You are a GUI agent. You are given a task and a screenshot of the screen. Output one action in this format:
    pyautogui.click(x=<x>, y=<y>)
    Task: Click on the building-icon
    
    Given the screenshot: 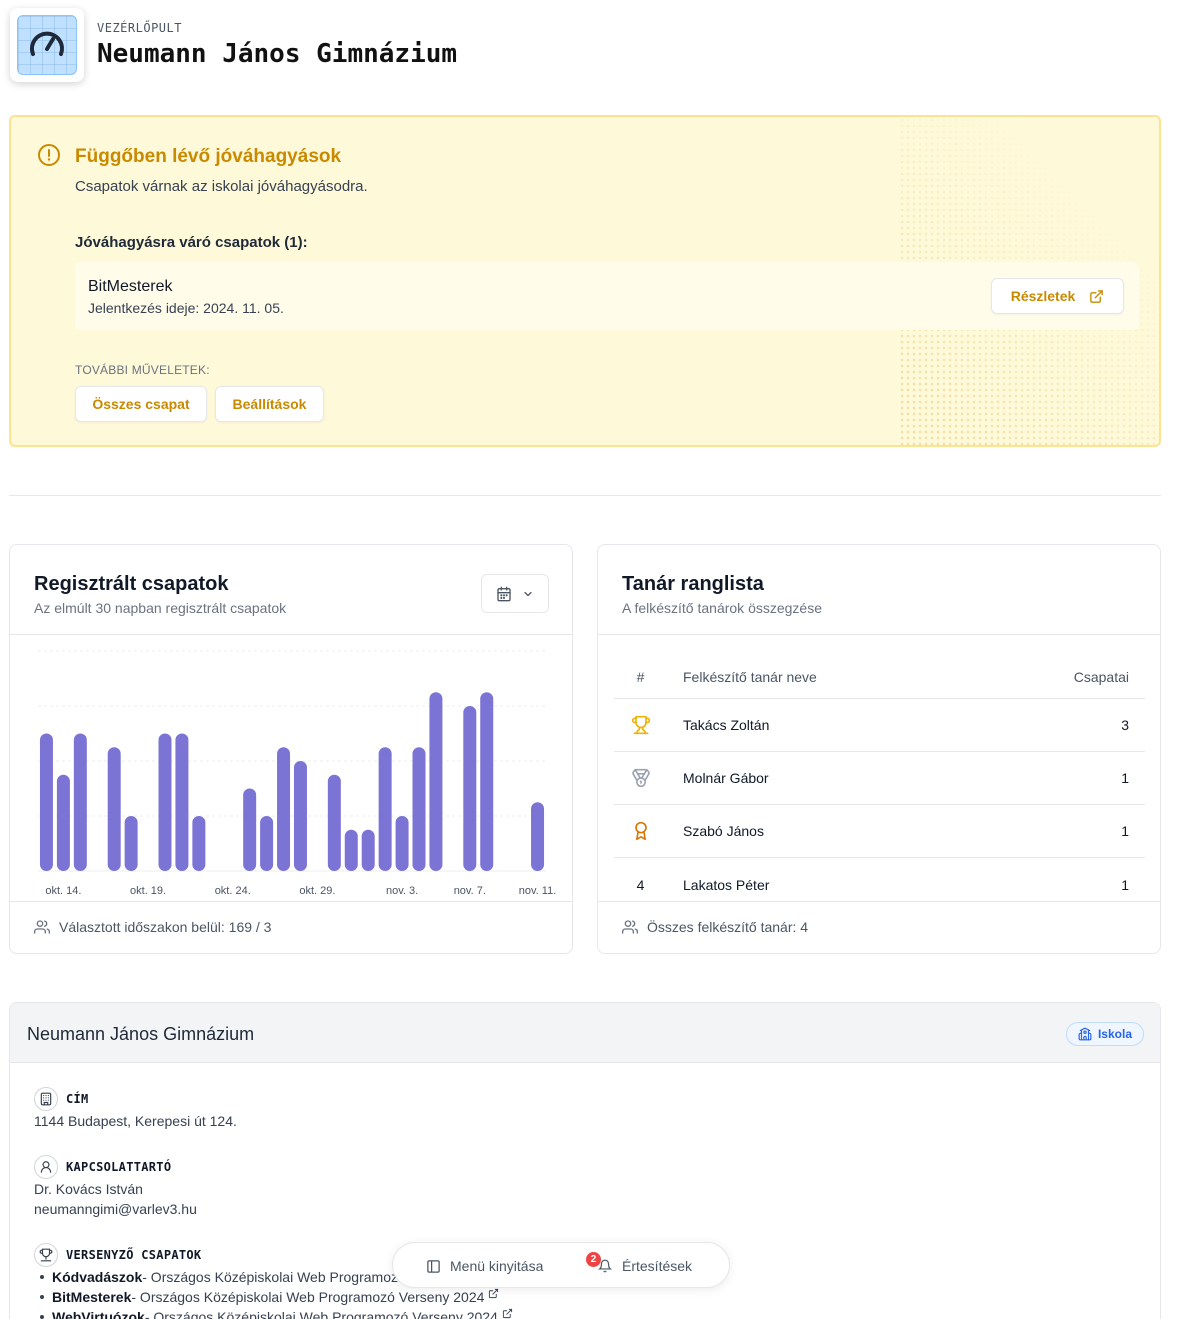 What is the action you would take?
    pyautogui.click(x=46, y=1099)
    